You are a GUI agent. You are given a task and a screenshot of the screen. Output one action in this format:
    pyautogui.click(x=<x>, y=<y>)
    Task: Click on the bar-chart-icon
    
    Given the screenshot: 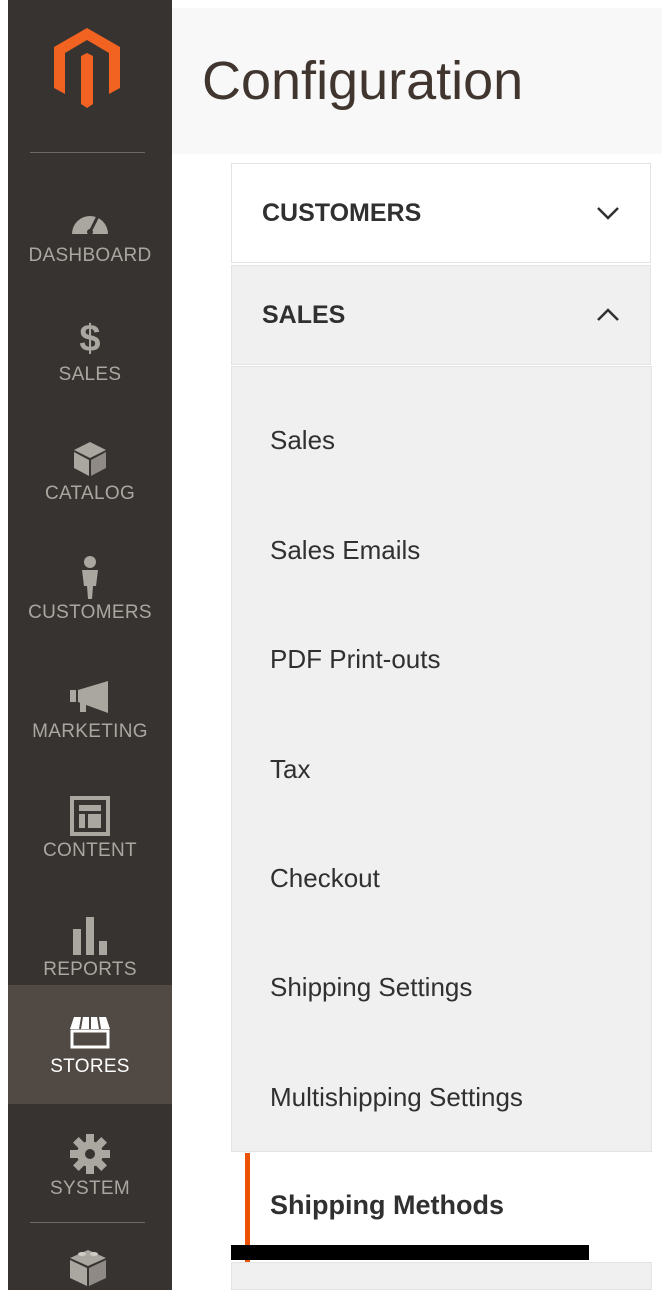 What is the action you would take?
    pyautogui.click(x=90, y=935)
    